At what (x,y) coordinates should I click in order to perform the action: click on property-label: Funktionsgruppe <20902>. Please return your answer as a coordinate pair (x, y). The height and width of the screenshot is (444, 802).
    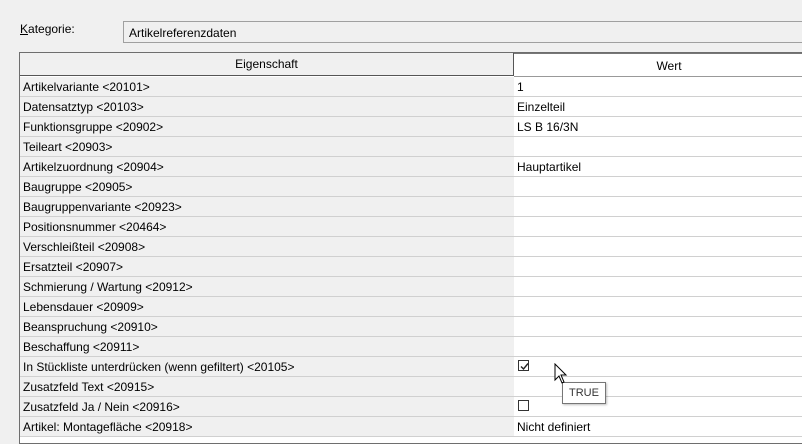
    Looking at the image, I should click on (93, 127).